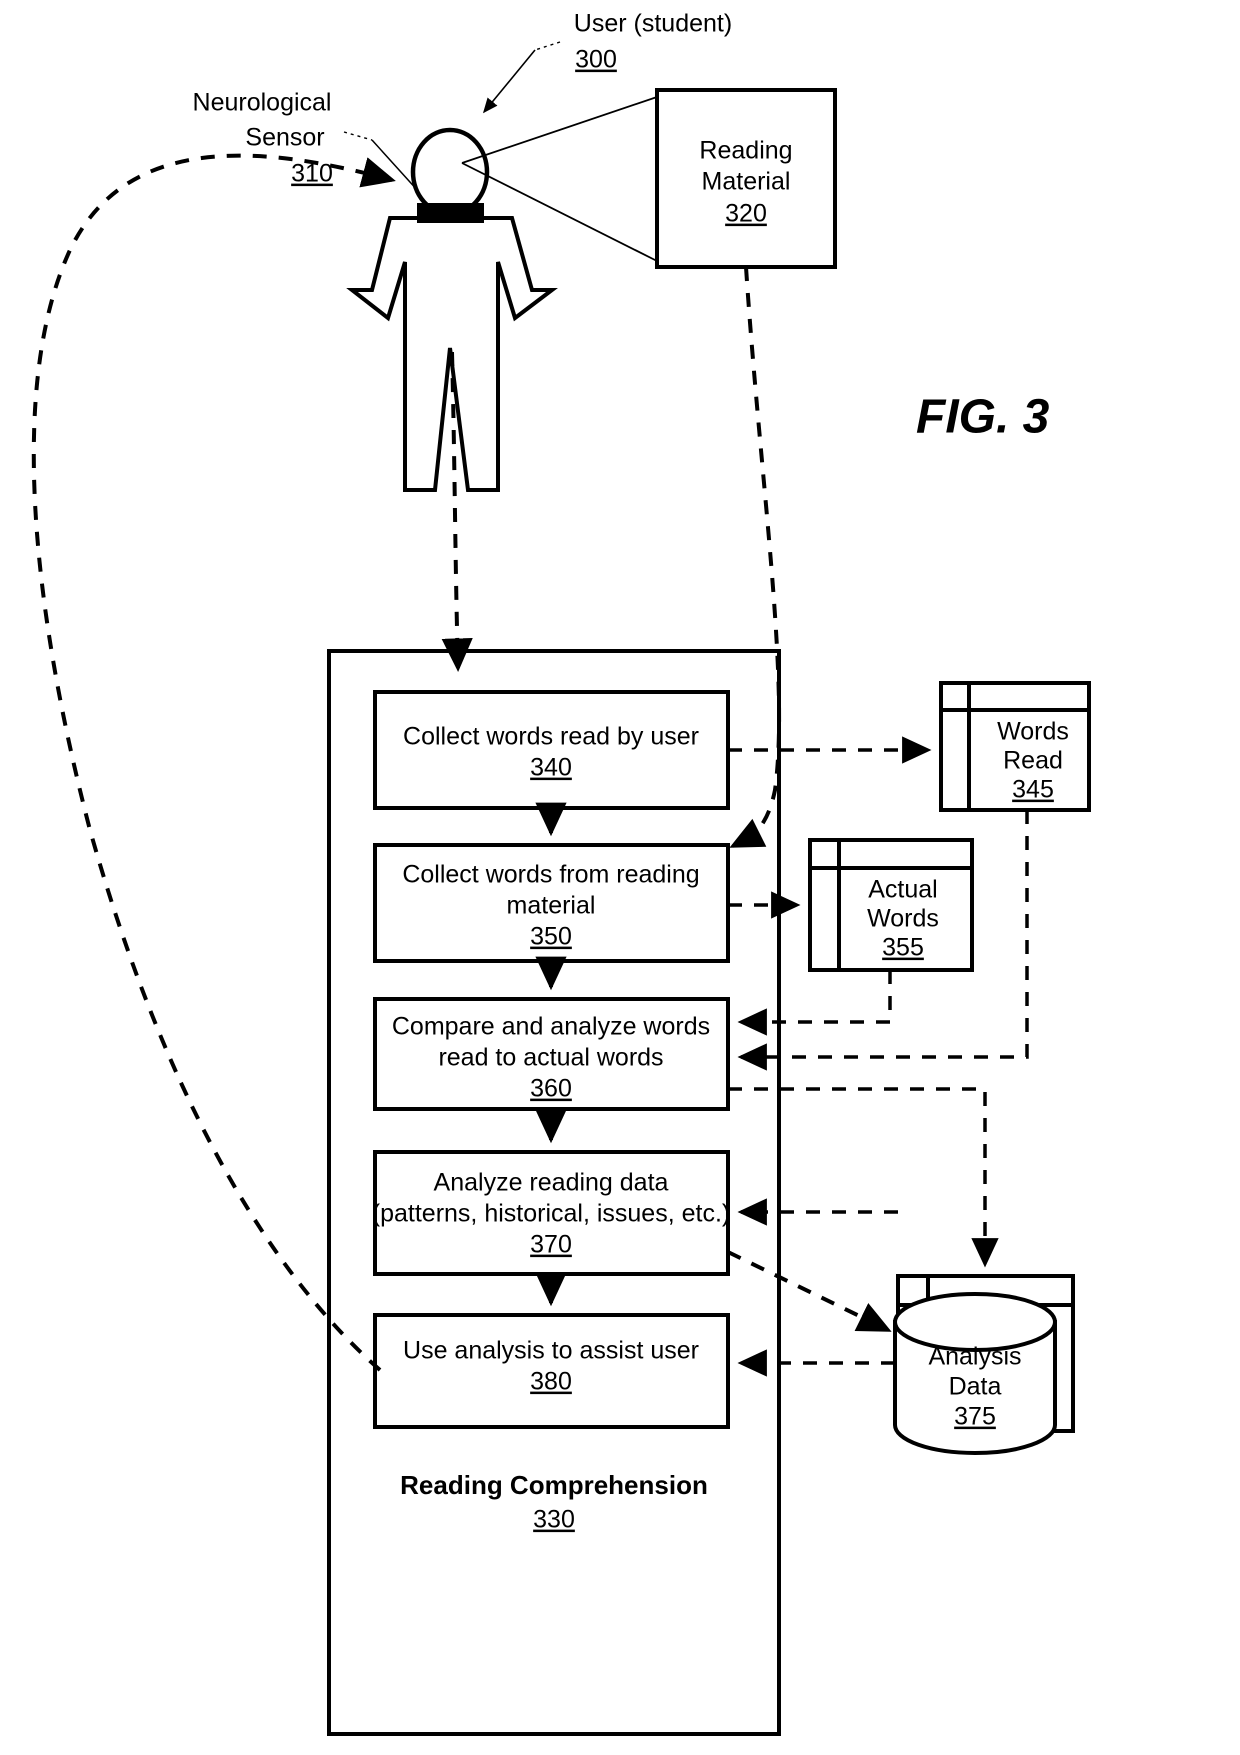 This screenshot has width=1240, height=1755. I want to click on step-350-ref: 350, so click(551, 937).